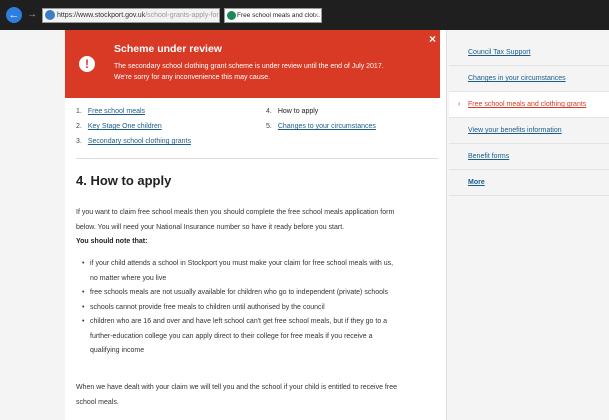  Describe the element at coordinates (87, 64) in the screenshot. I see `alert-exclamation-icon: !` at that location.